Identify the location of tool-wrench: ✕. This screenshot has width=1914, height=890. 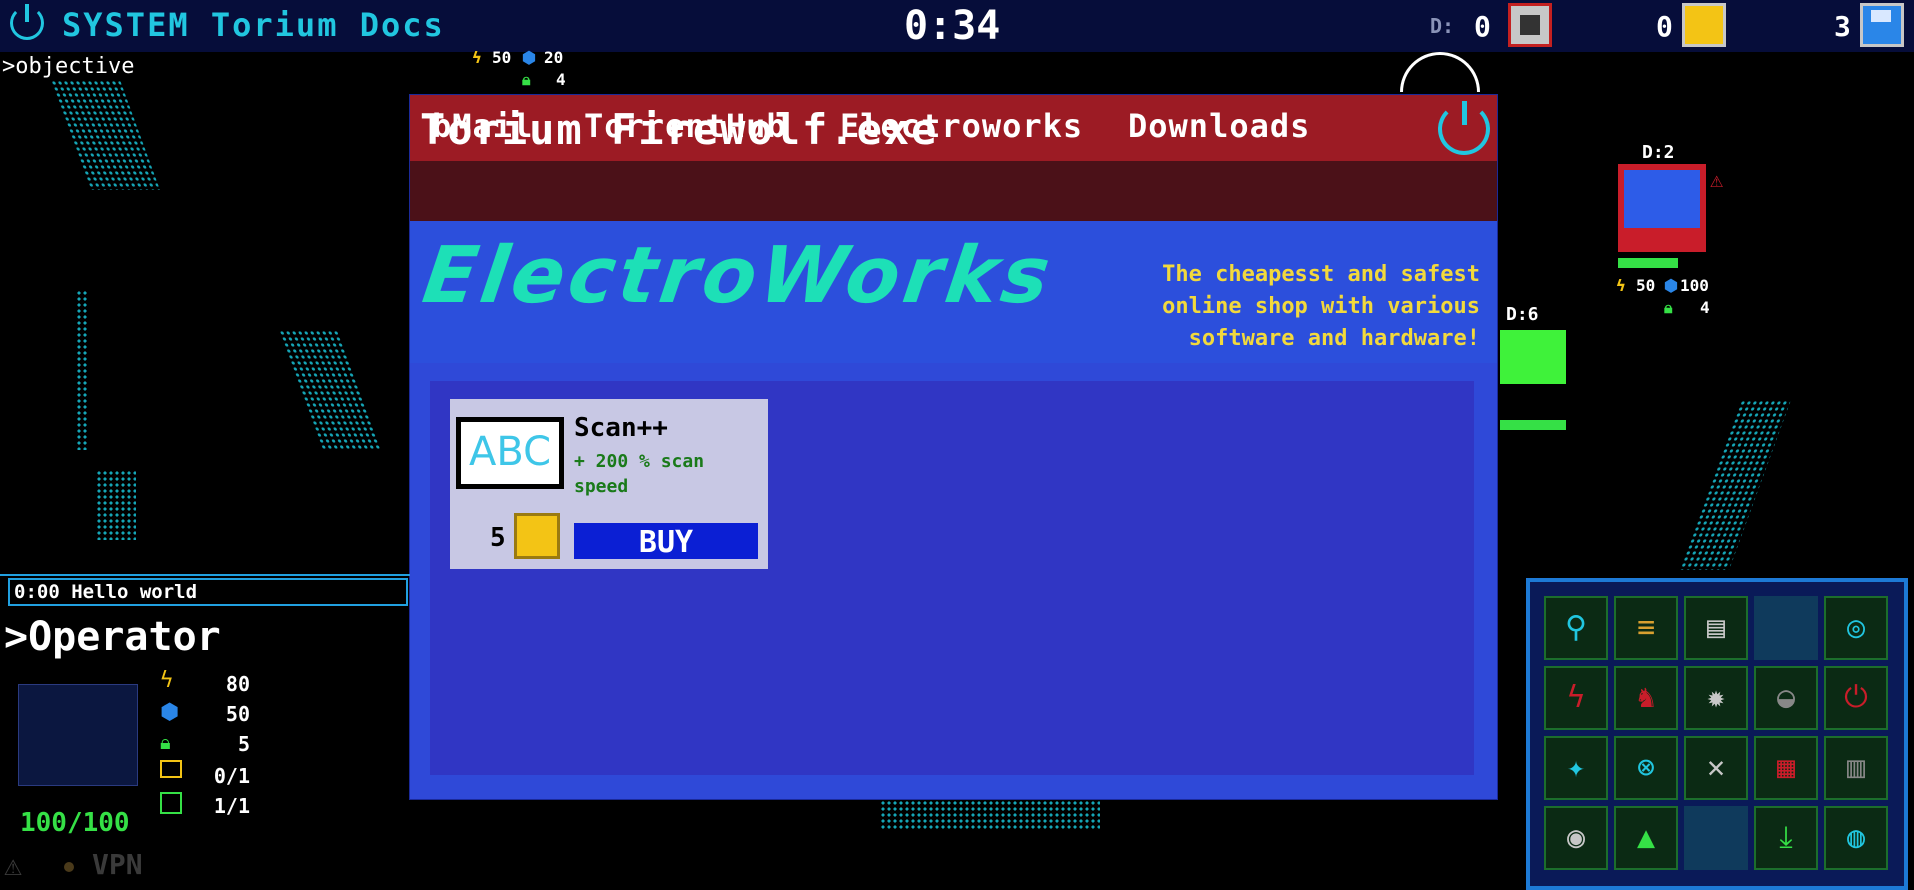
(1716, 768).